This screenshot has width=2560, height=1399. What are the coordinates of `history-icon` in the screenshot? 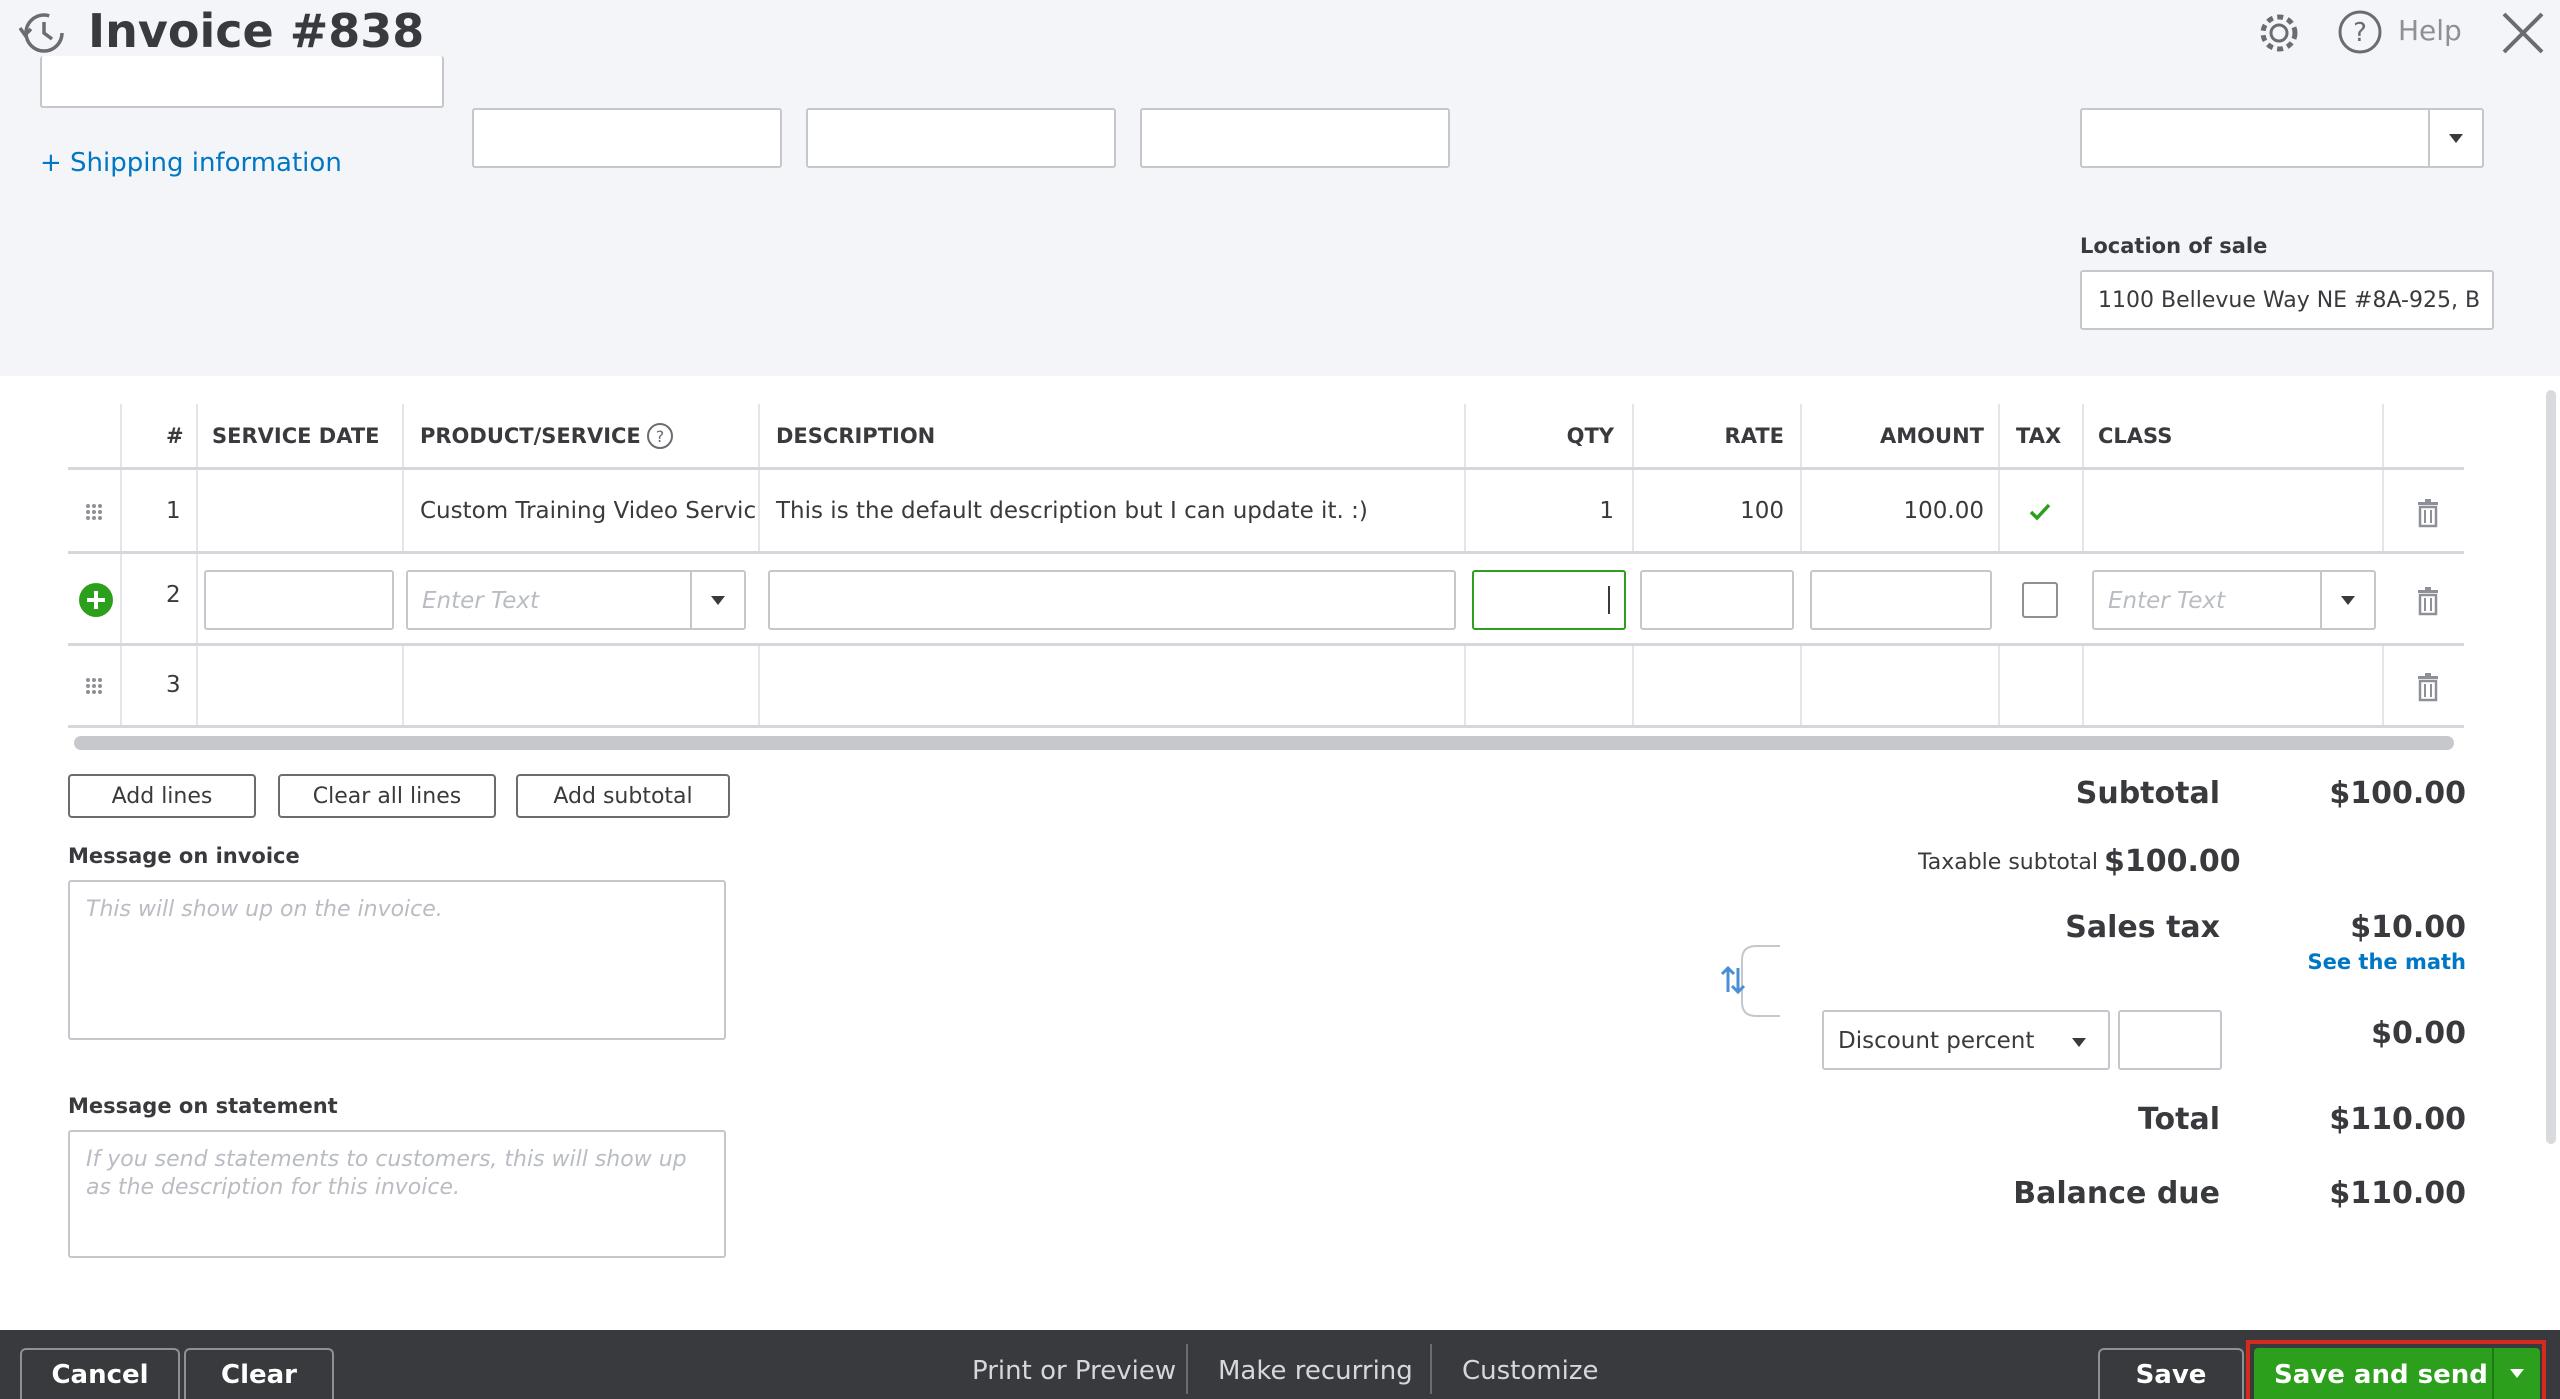 It's located at (42, 33).